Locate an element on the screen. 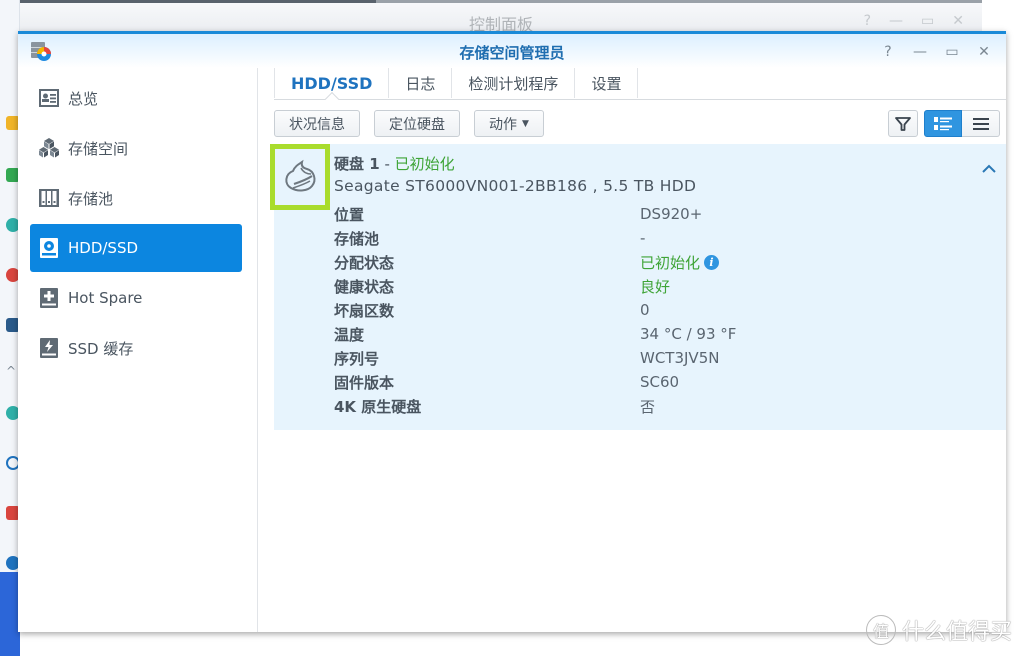 Image resolution: width=1020 pixels, height=656 pixels. sidebar-item-hot-spare: Hot Spare is located at coordinates (136, 298).